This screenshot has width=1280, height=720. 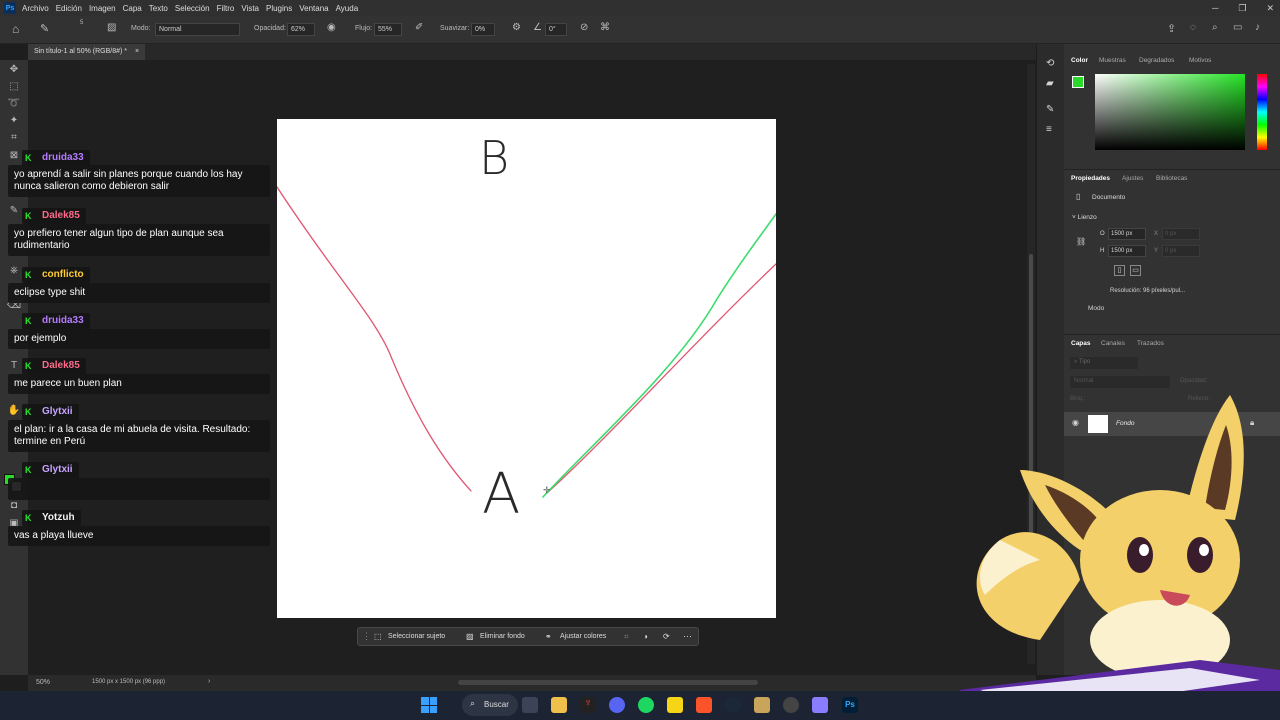 What do you see at coordinates (556, 29) in the screenshot?
I see `angle-field: 0°` at bounding box center [556, 29].